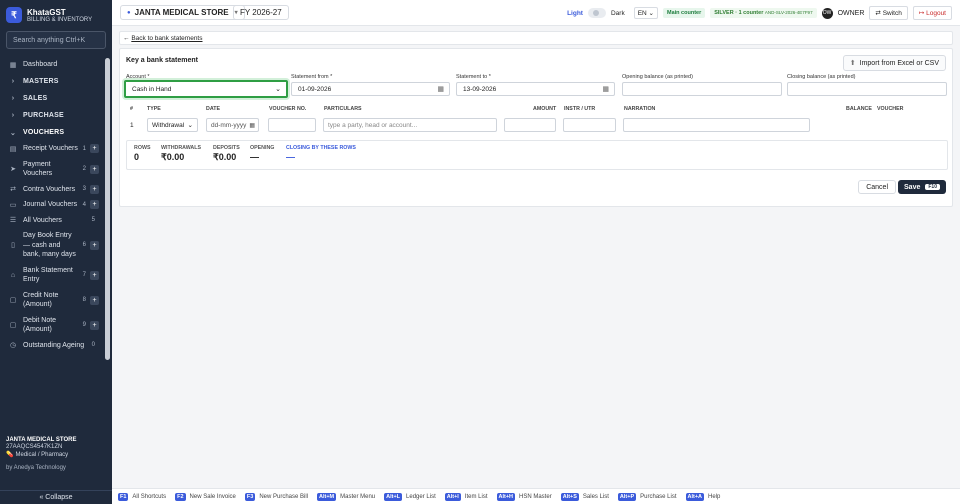 The image size is (960, 504). I want to click on sidebar-section-sales: › SALES, so click(52, 98).